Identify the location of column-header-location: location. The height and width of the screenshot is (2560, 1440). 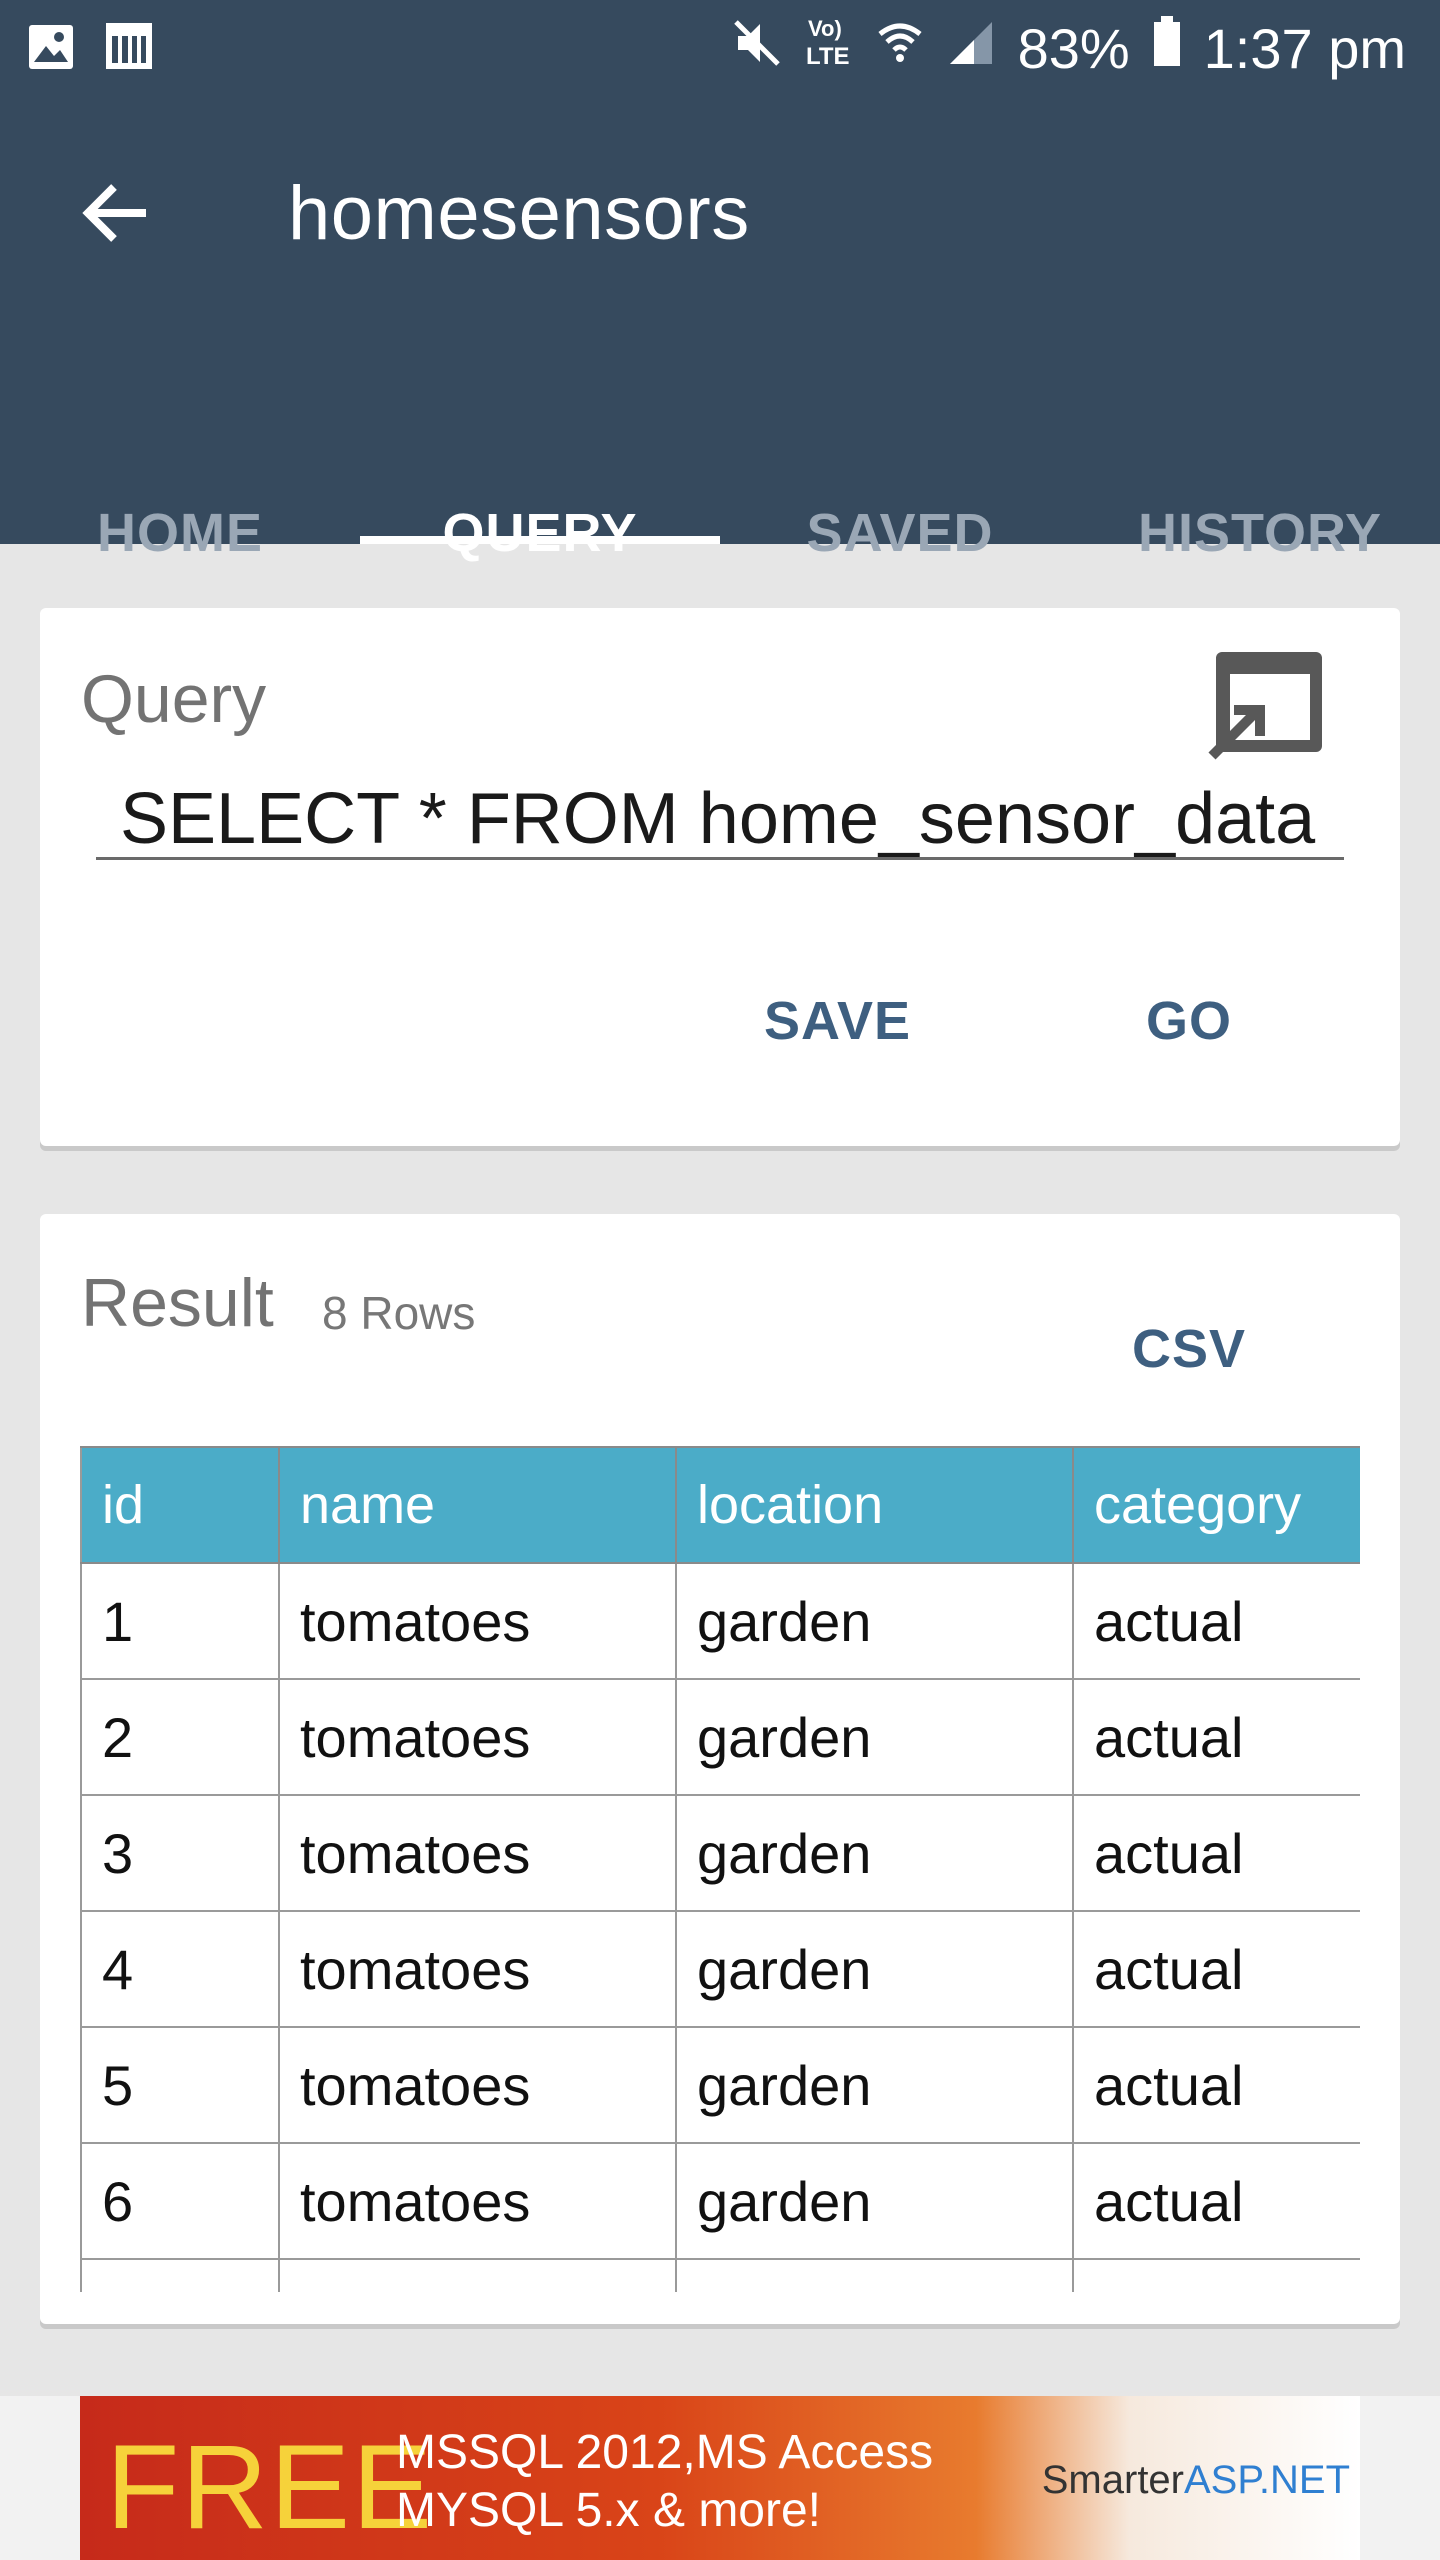
(874, 1505).